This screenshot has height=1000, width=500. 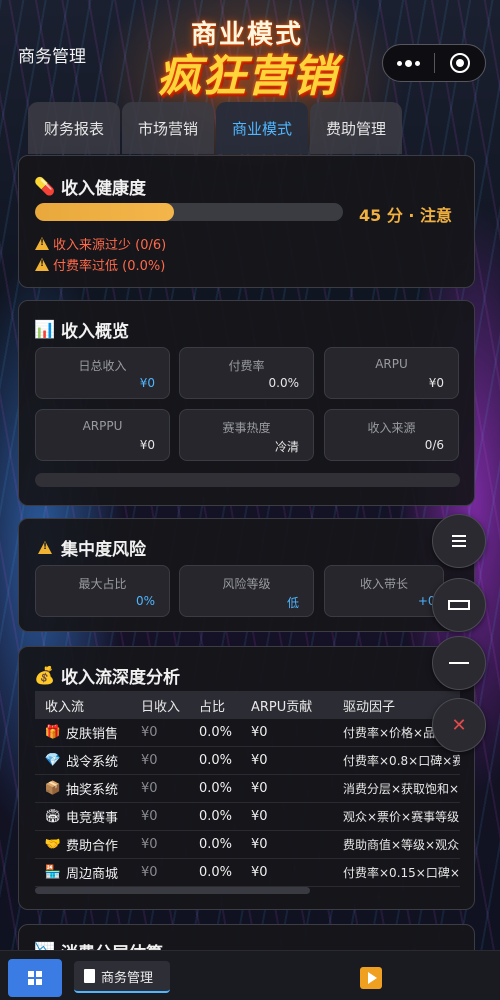 What do you see at coordinates (247, 480) in the screenshot?
I see `overview-scrollbar` at bounding box center [247, 480].